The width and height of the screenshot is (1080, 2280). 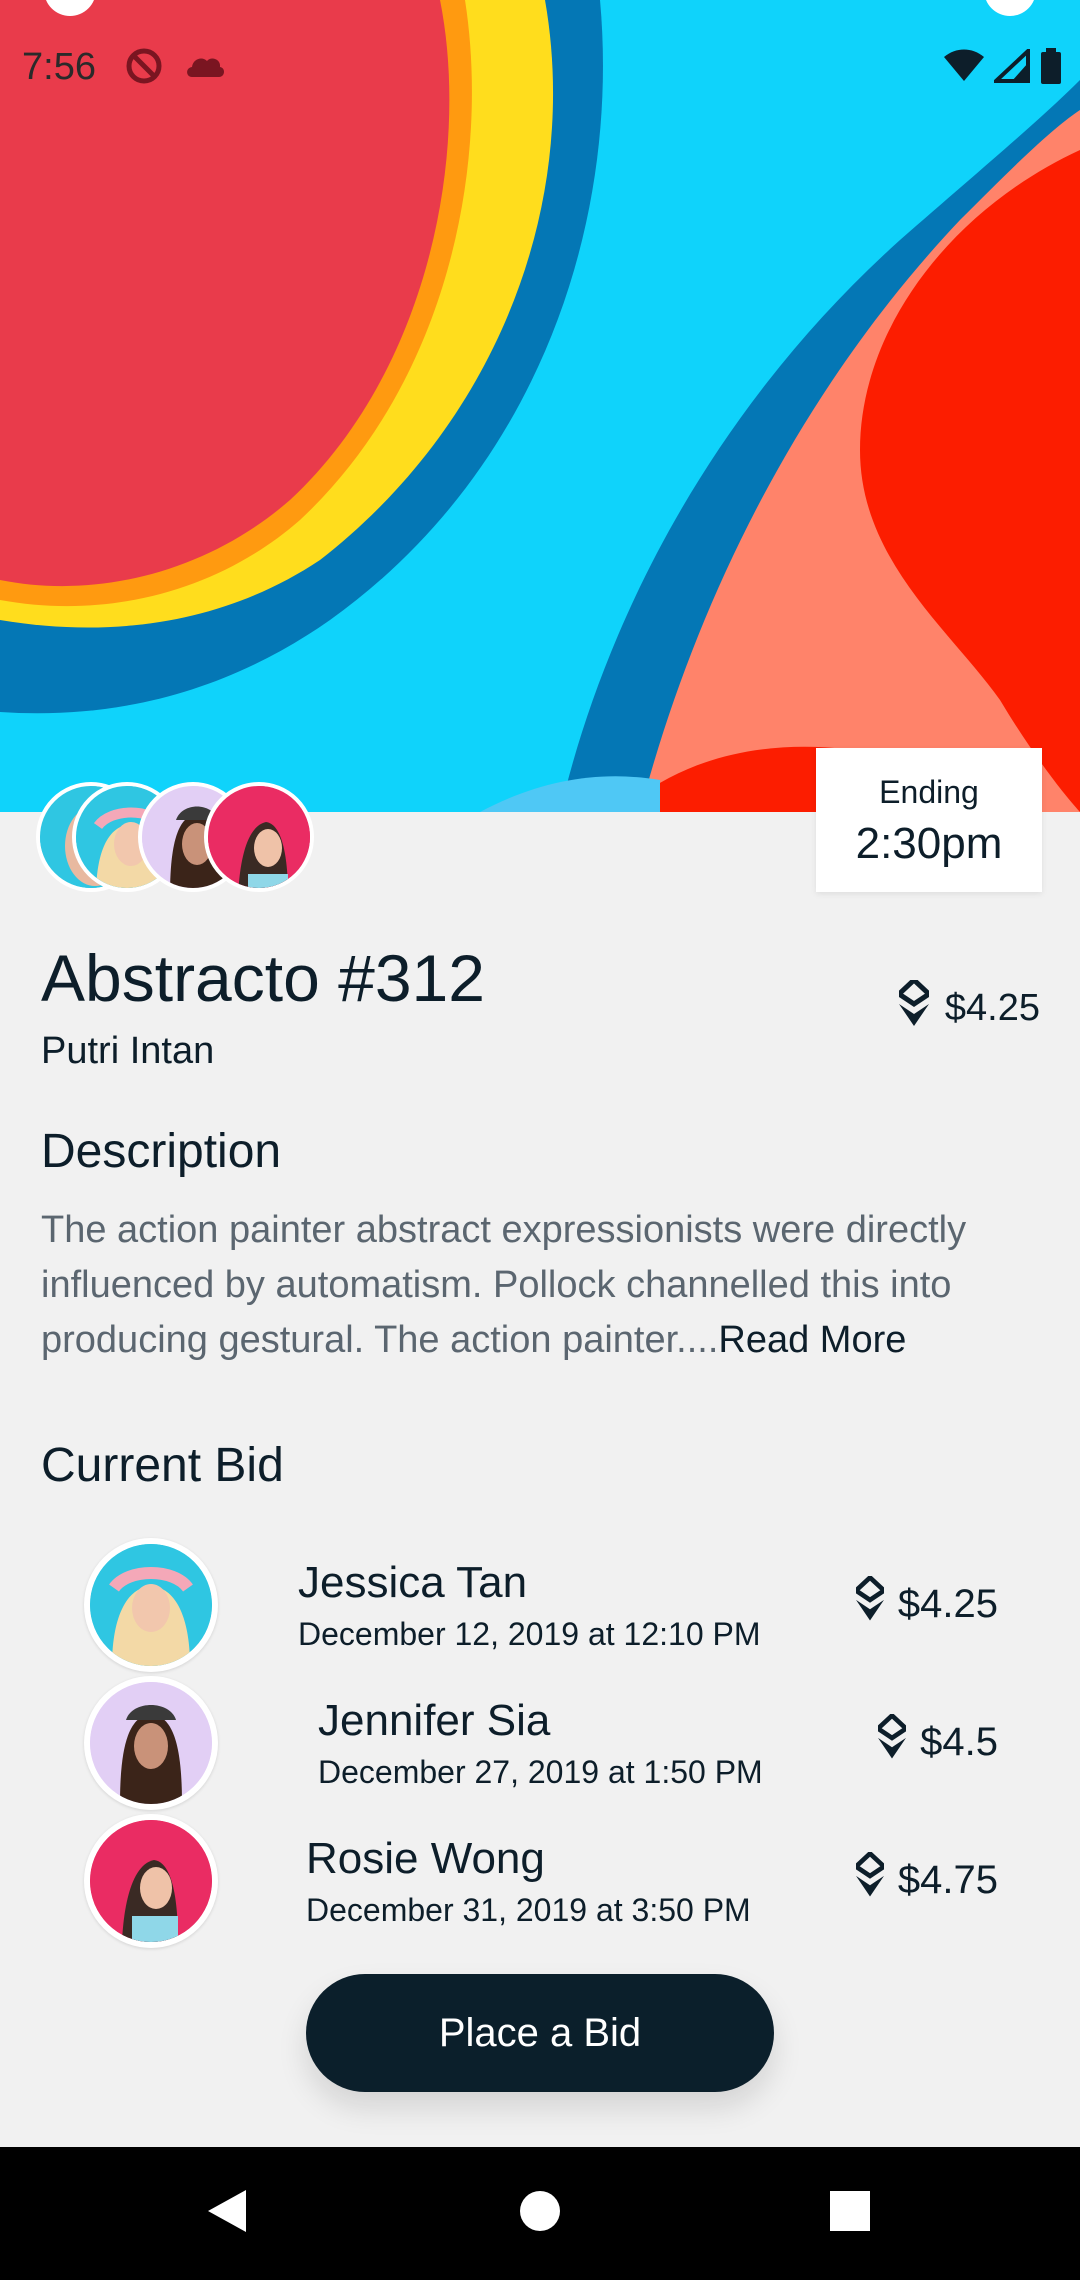 What do you see at coordinates (992, 1007) in the screenshot?
I see `price-value: $4.25` at bounding box center [992, 1007].